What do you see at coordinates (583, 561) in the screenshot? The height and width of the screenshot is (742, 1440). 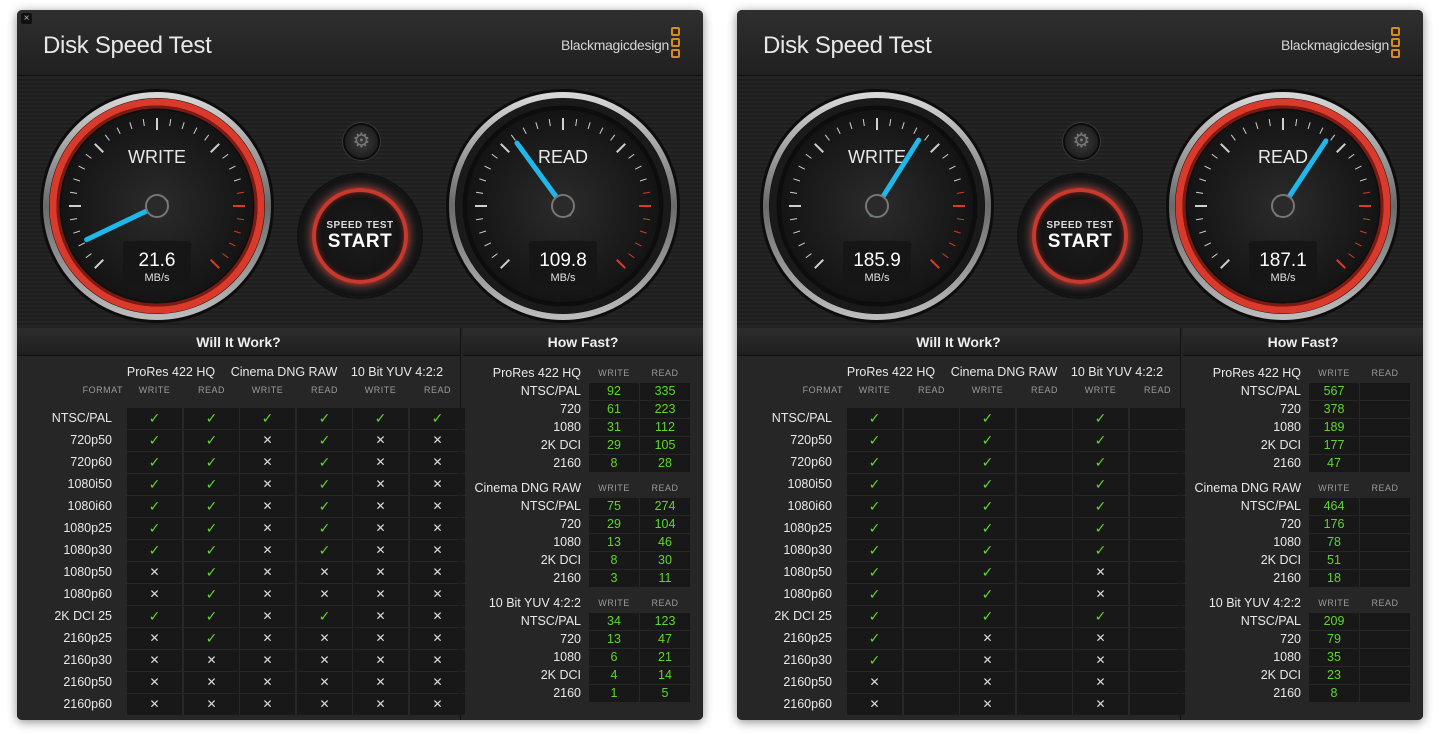 I see `speed-row: 2K DCI 8 30` at bounding box center [583, 561].